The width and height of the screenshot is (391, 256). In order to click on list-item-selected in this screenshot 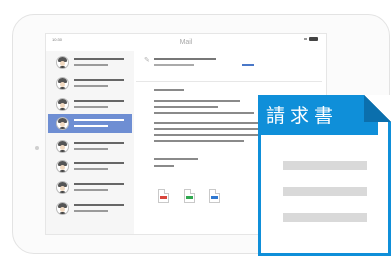, I will do `click(90, 123)`.